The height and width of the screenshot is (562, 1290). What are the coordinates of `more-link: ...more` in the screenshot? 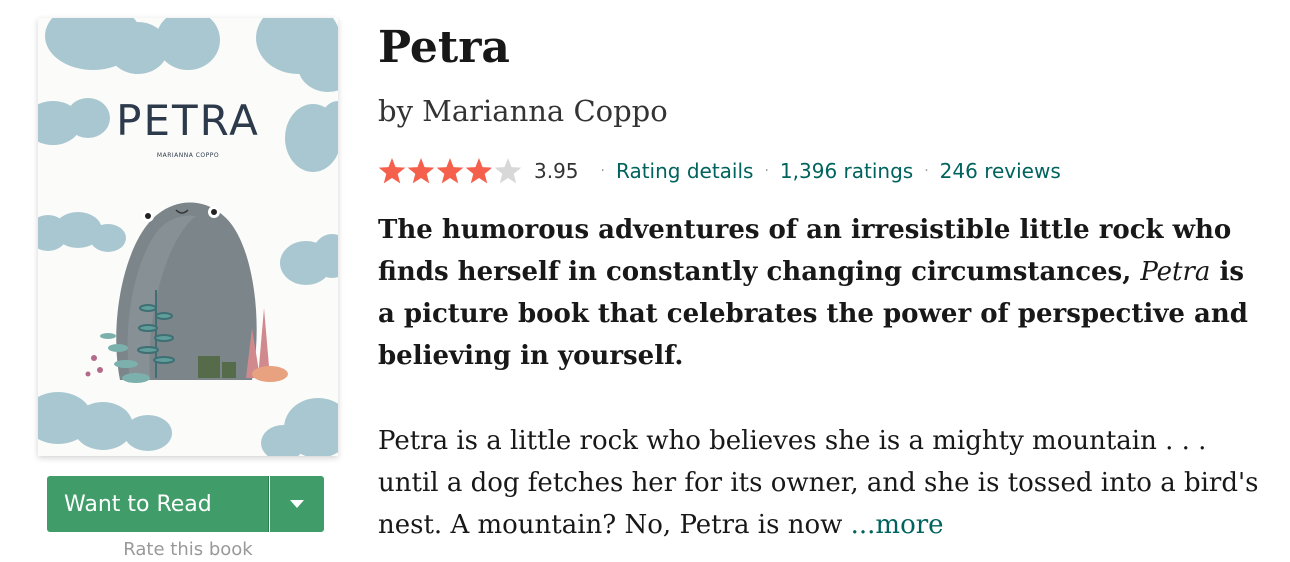 It's located at (897, 525).